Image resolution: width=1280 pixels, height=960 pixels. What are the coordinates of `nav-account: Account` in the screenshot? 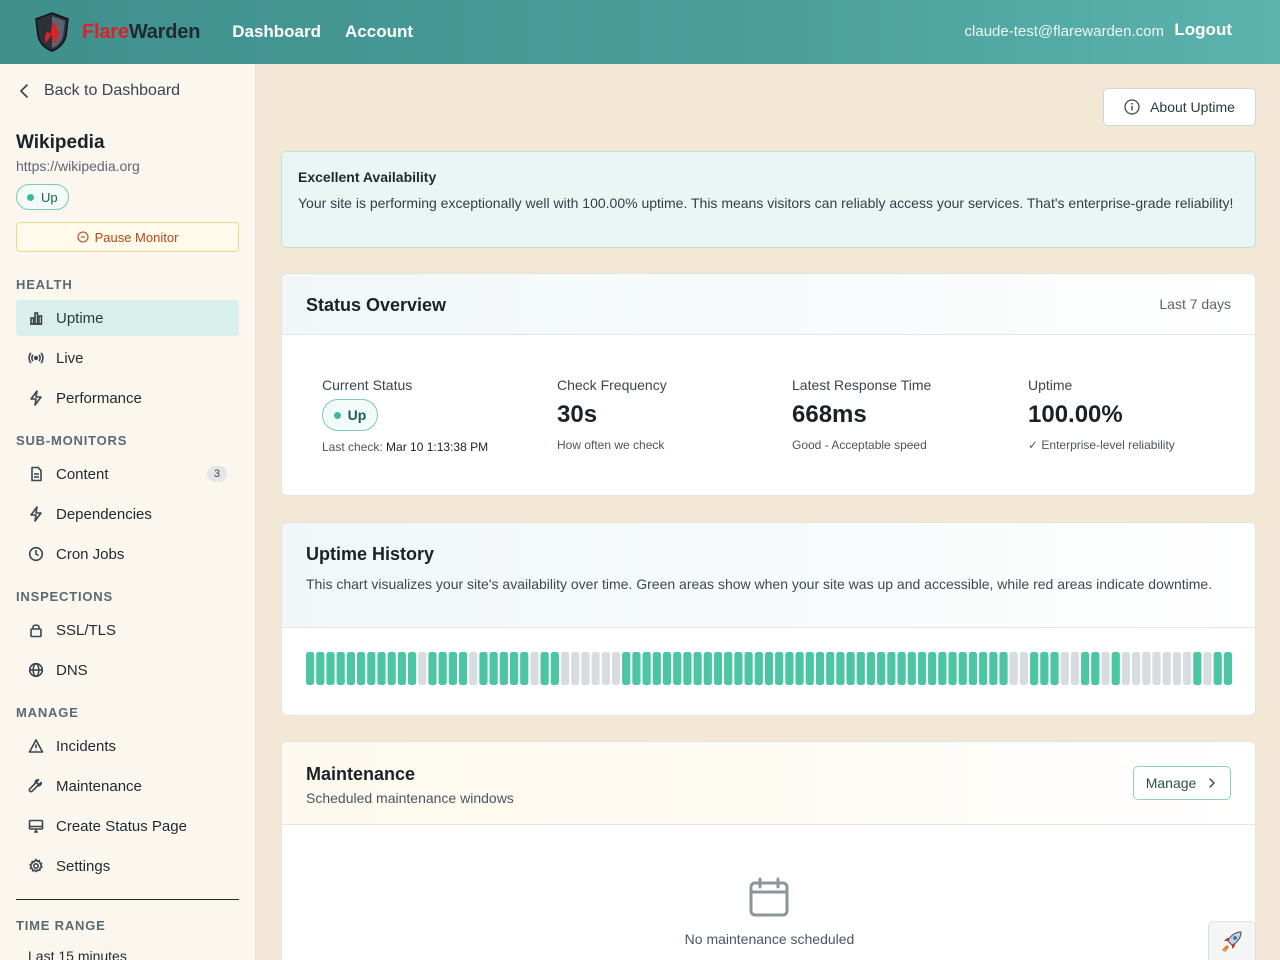 It's located at (379, 32).